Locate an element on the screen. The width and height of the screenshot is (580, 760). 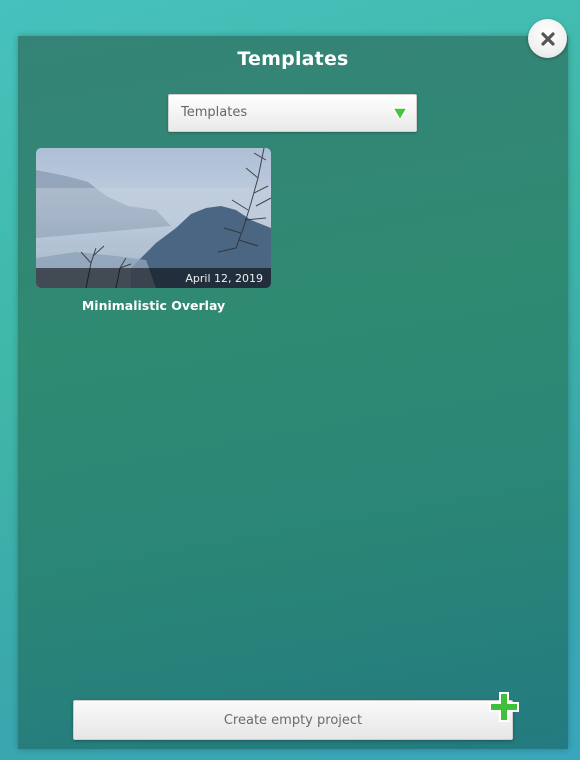
chevron-down-icon is located at coordinates (400, 115).